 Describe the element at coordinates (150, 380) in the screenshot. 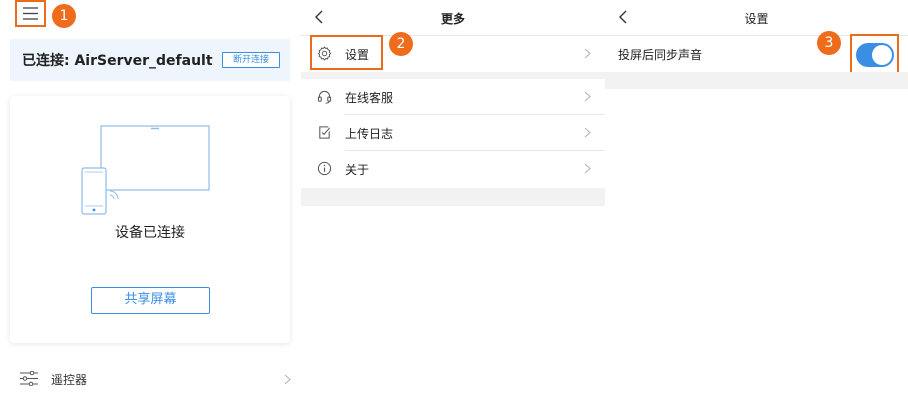

I see `remote-control-item: 遥控器` at that location.